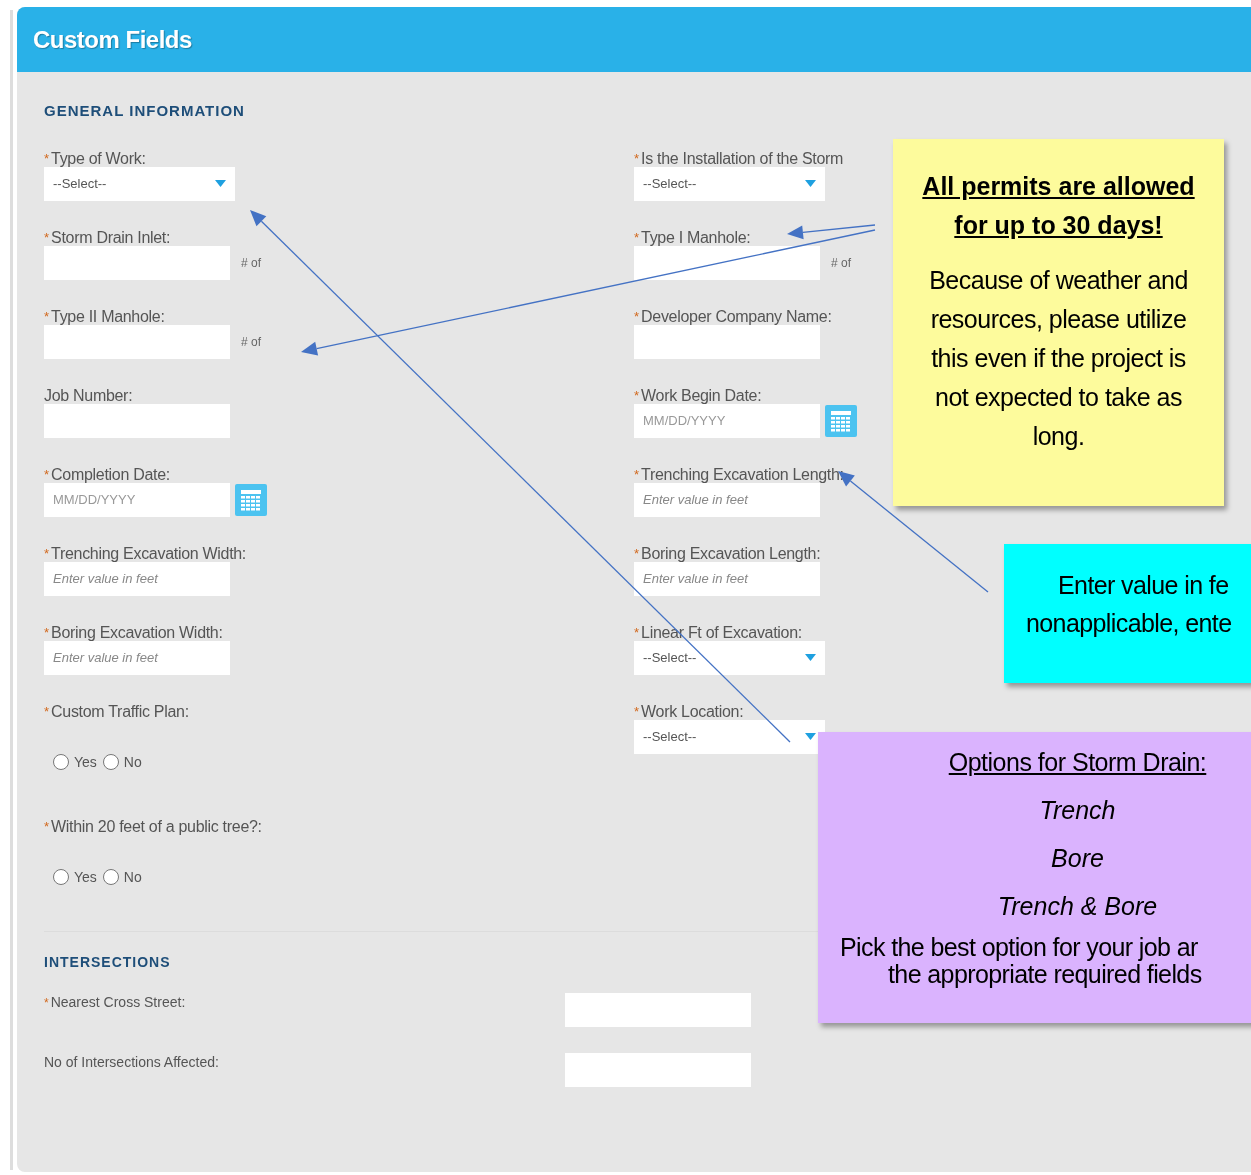  Describe the element at coordinates (144, 111) in the screenshot. I see `section-heading: GENERAL INFORMATION` at that location.